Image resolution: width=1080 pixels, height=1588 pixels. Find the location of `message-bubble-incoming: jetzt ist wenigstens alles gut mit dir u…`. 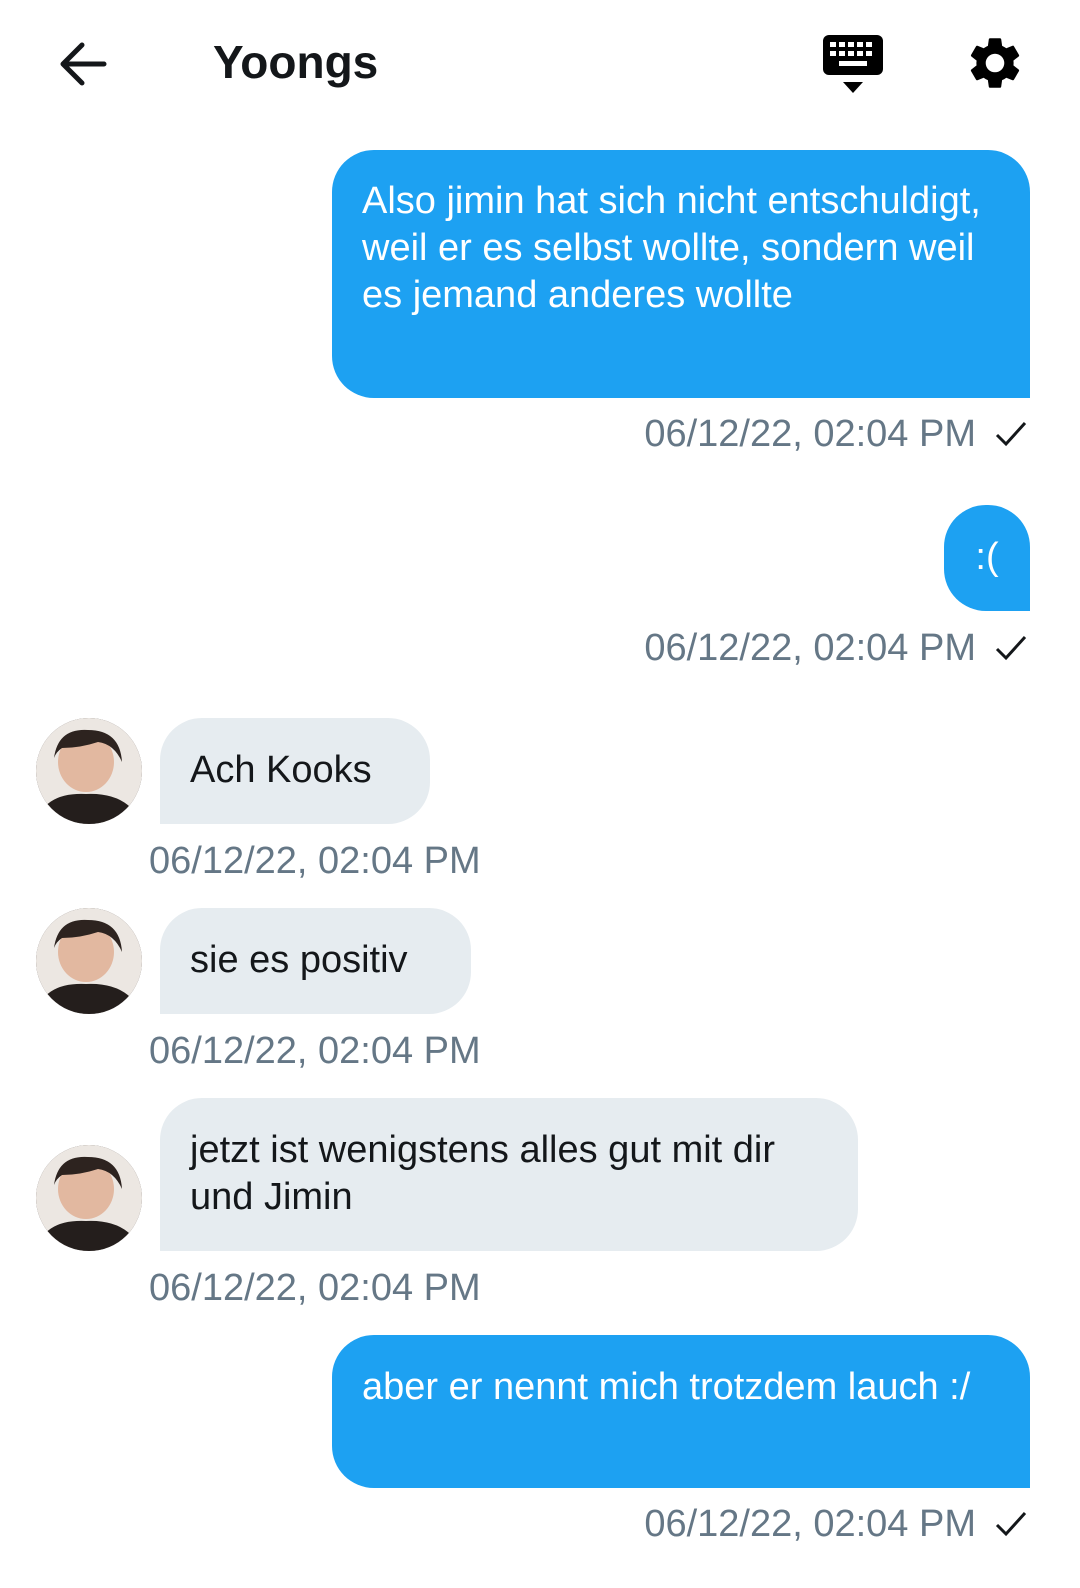

message-bubble-incoming: jetzt ist wenigstens alles gut mit dir u… is located at coordinates (509, 1174).